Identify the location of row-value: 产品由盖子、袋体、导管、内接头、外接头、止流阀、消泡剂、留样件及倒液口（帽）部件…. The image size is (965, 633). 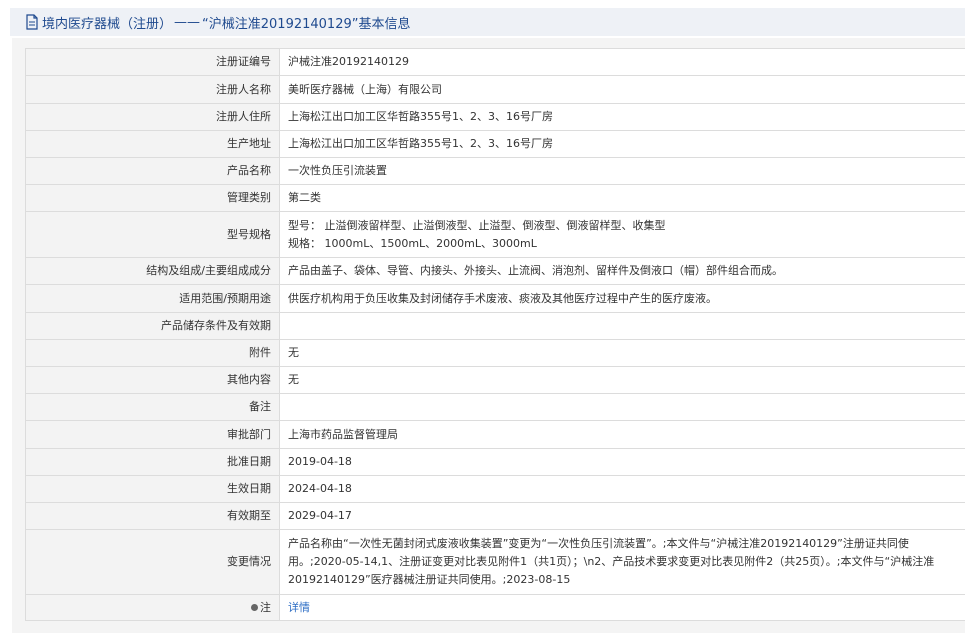
(622, 271).